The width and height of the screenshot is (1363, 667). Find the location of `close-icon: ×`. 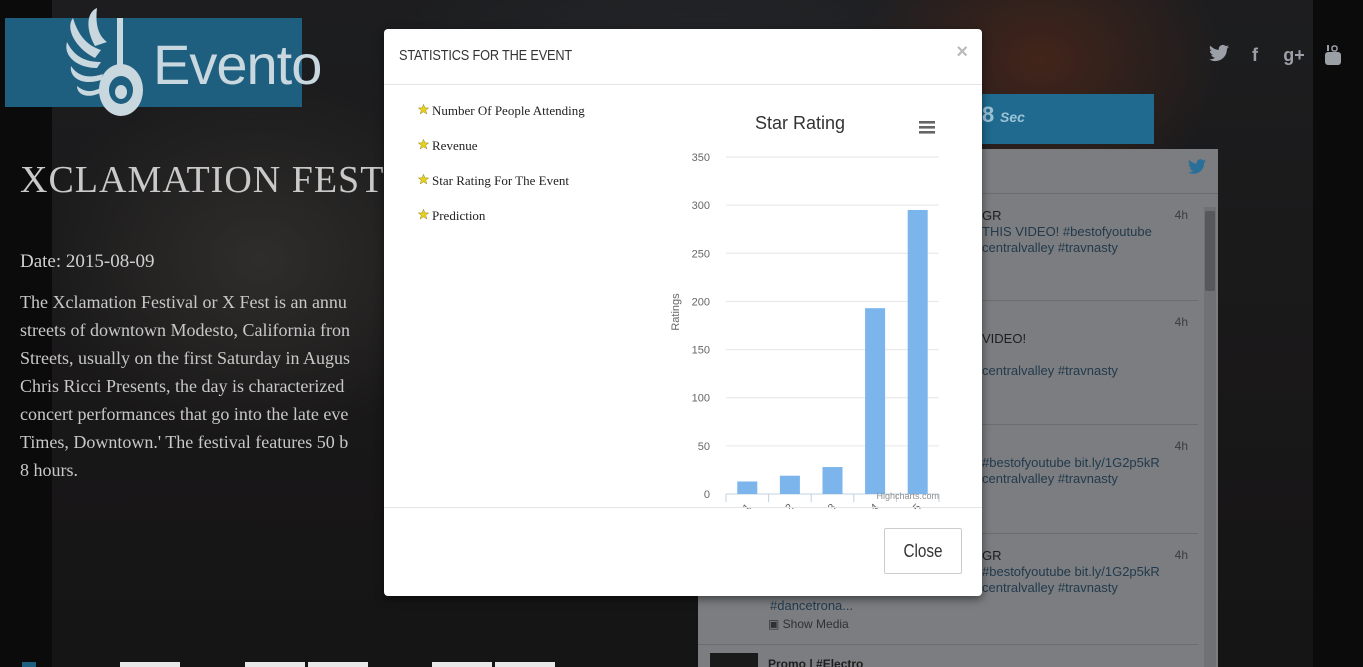

close-icon: × is located at coordinates (962, 52).